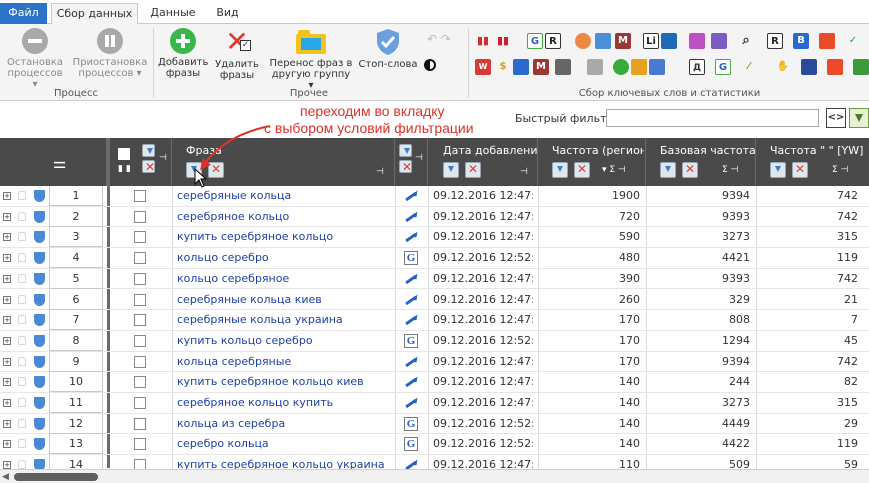 The width and height of the screenshot is (869, 483). I want to click on dollar-icon: $, so click(503, 67).